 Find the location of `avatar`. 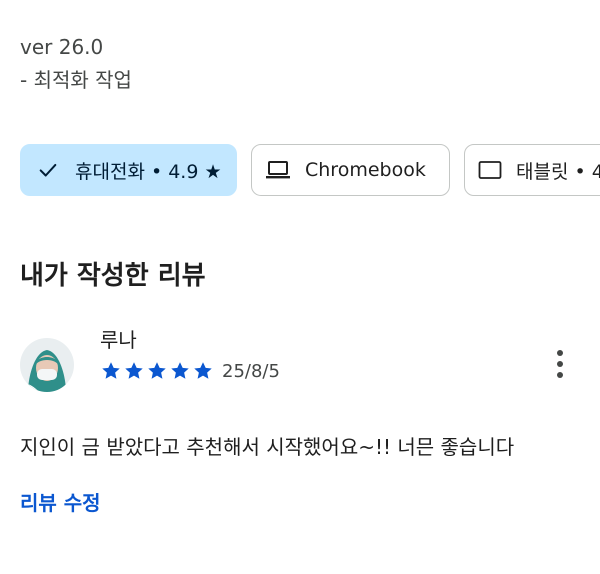

avatar is located at coordinates (47, 365).